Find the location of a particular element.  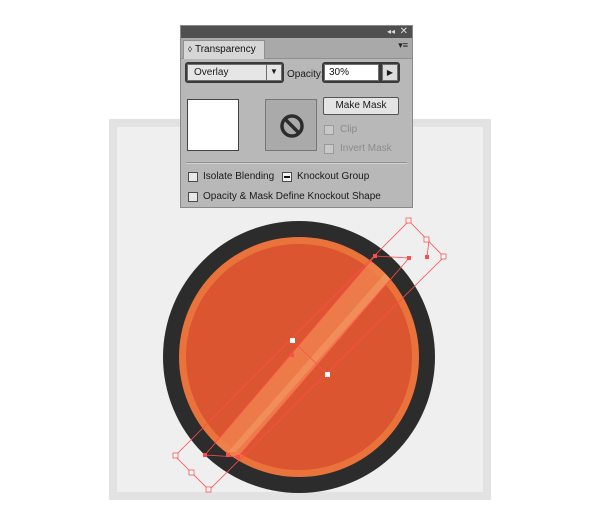

isolate-blending-label: Isolate Blending is located at coordinates (239, 176).